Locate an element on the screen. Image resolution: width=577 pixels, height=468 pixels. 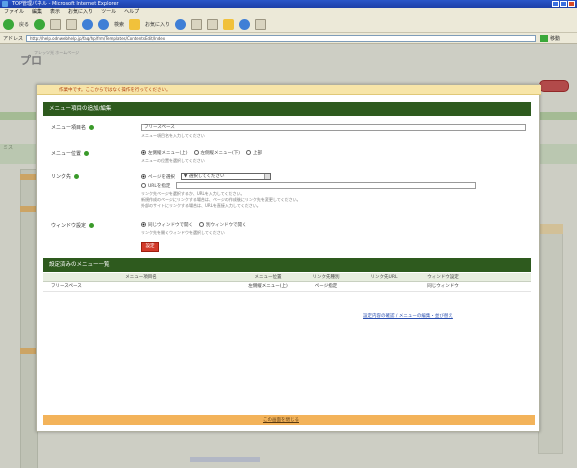
favorites-icon is located at coordinates (135, 24).